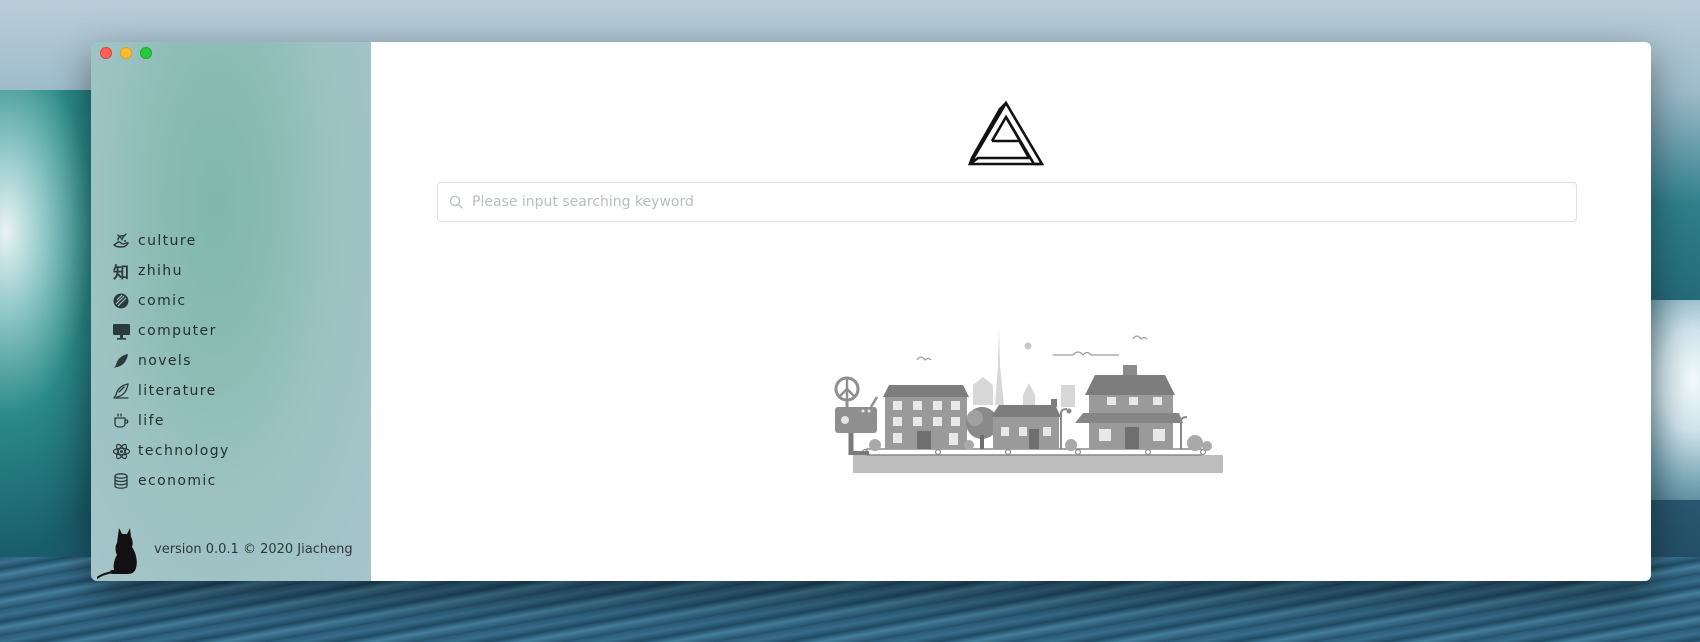 The width and height of the screenshot is (1700, 642). I want to click on comic-icon, so click(121, 301).